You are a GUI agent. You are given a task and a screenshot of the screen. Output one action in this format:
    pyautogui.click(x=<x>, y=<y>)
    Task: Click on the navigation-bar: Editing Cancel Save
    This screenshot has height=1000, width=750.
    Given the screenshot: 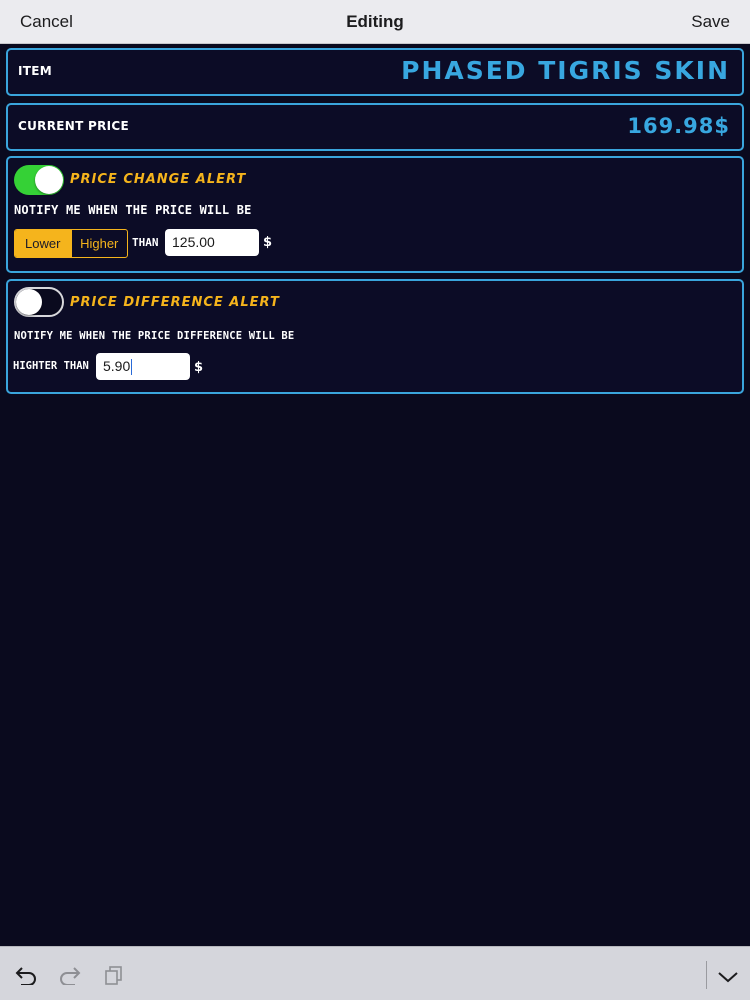 What is the action you would take?
    pyautogui.click(x=375, y=22)
    